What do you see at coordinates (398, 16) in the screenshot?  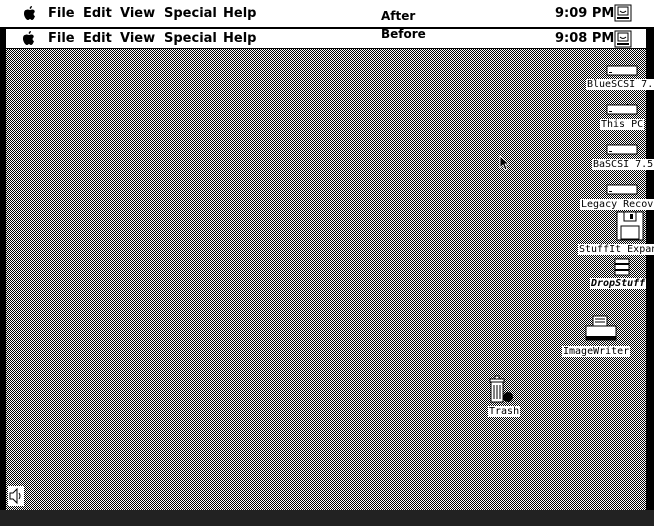 I see `after-banner: After` at bounding box center [398, 16].